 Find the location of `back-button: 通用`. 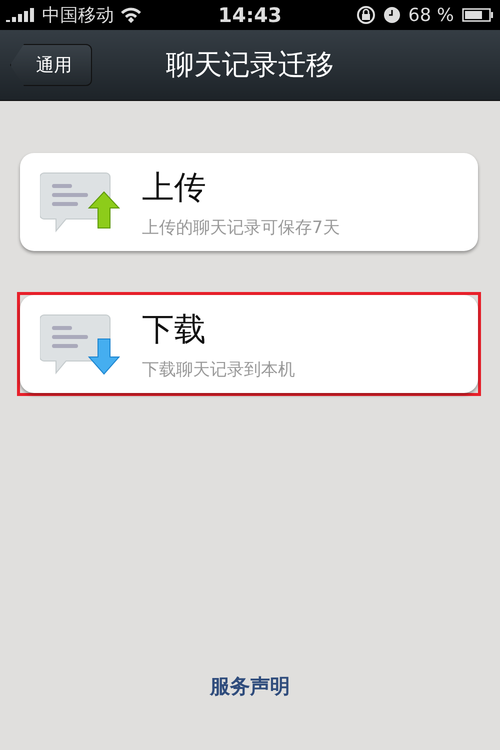

back-button: 通用 is located at coordinates (51, 65).